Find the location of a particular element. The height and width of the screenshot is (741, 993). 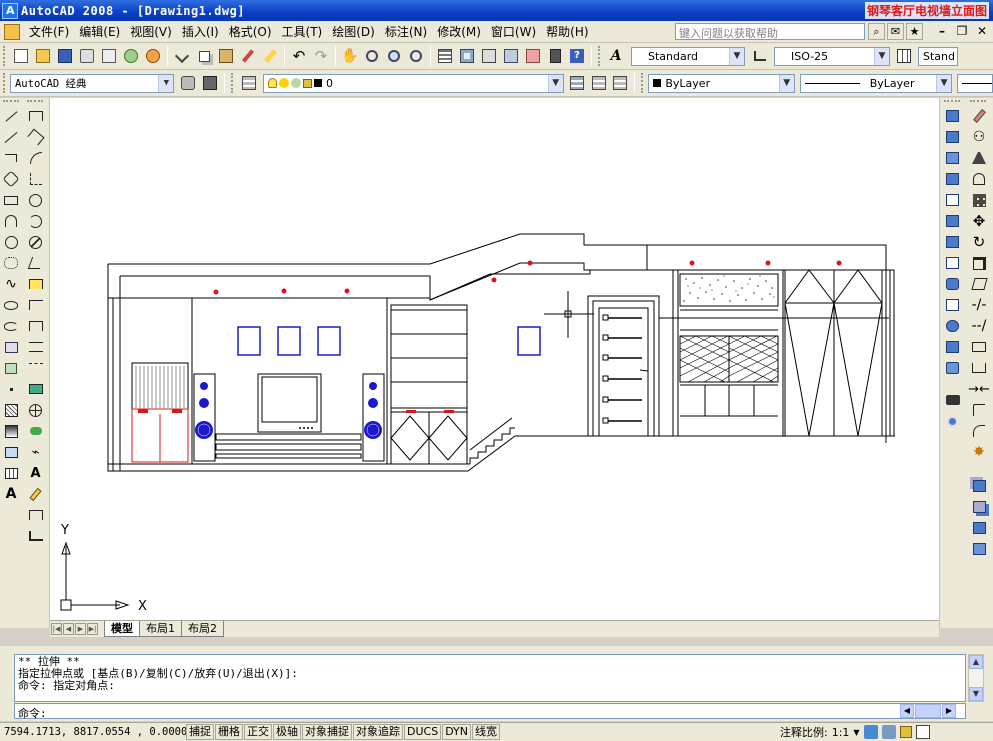

quick-dimension-icon is located at coordinates (36, 284).